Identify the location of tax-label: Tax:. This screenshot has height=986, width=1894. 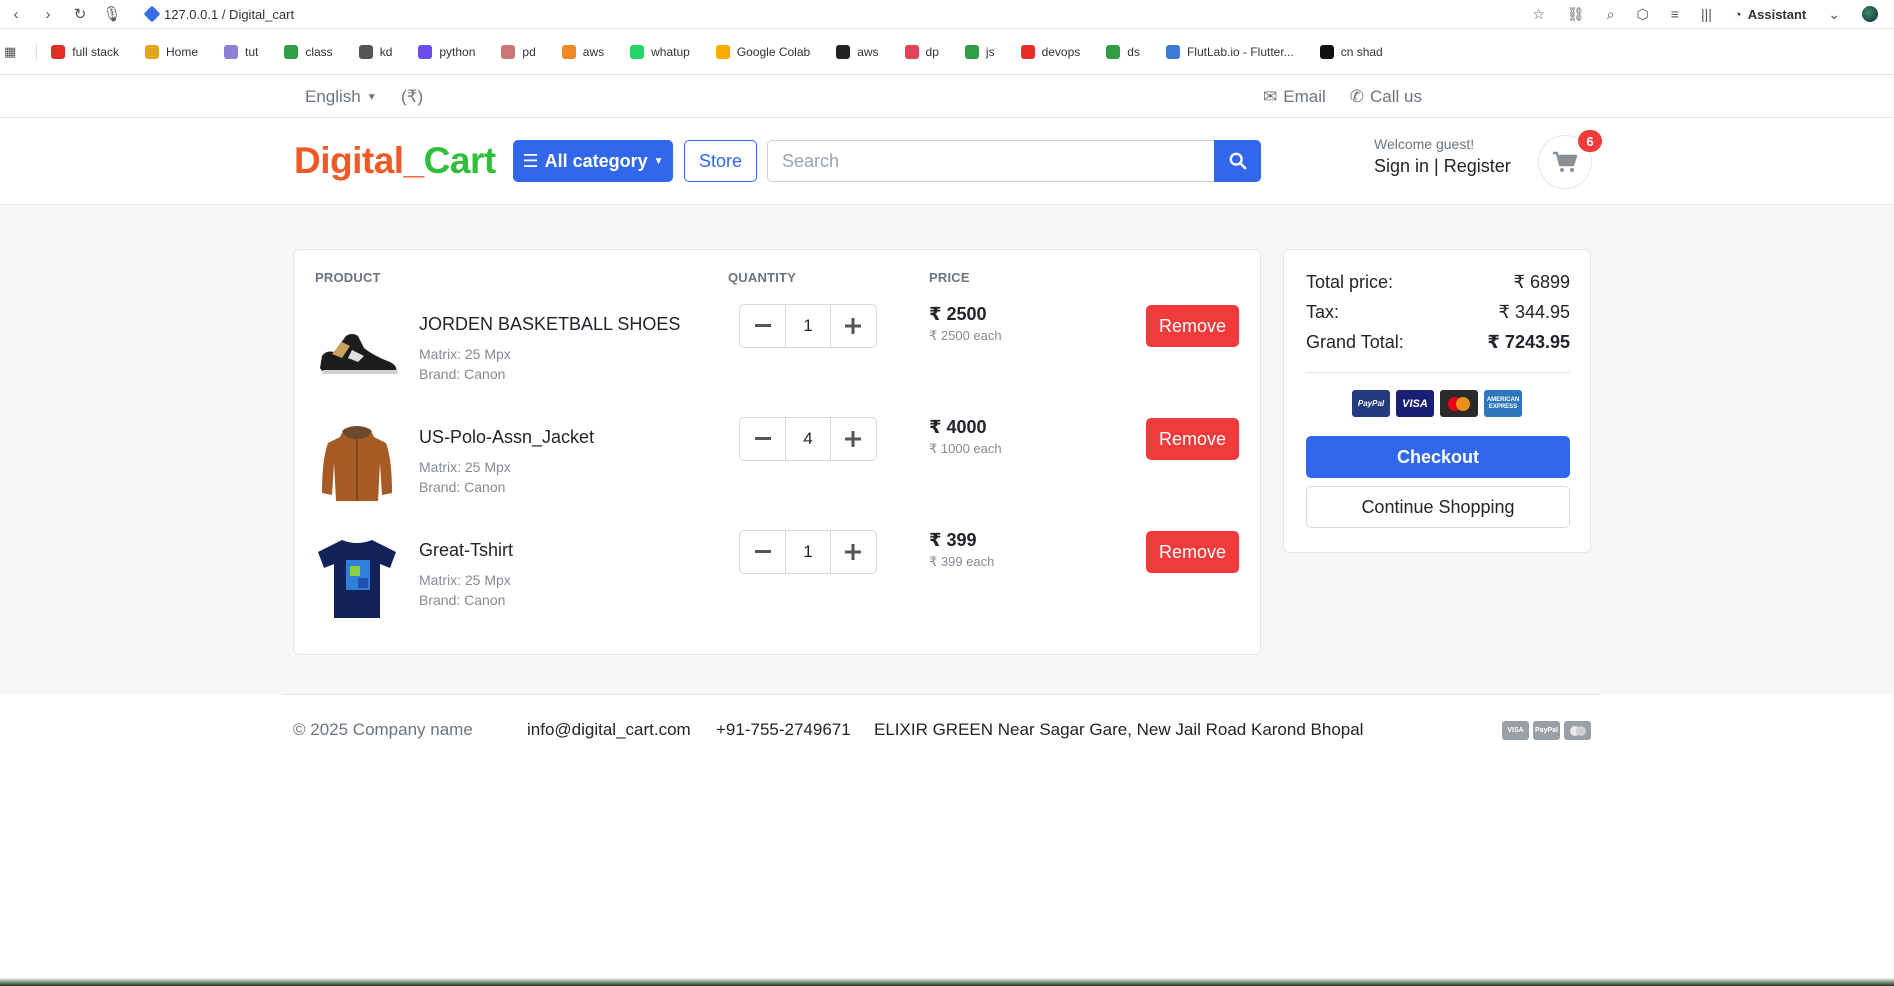
(1323, 312).